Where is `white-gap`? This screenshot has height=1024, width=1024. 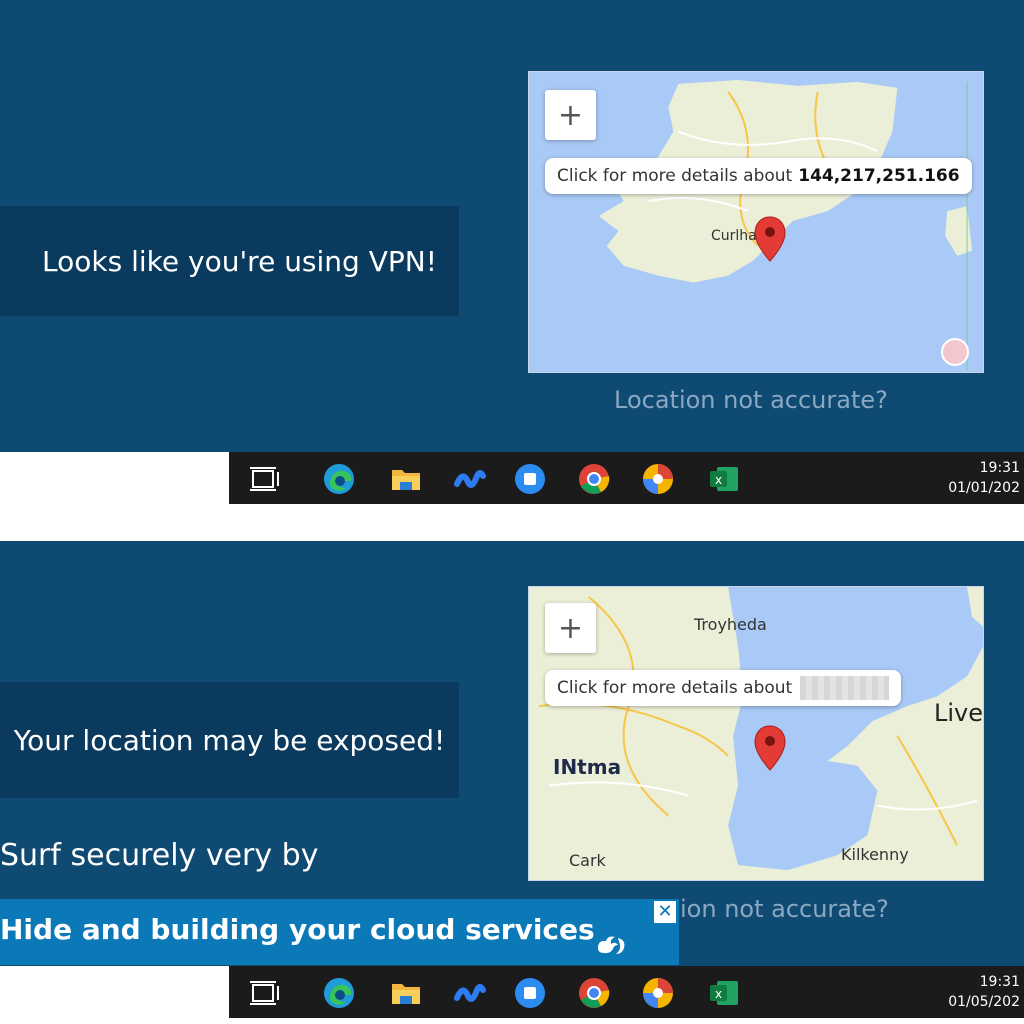 white-gap is located at coordinates (114, 478).